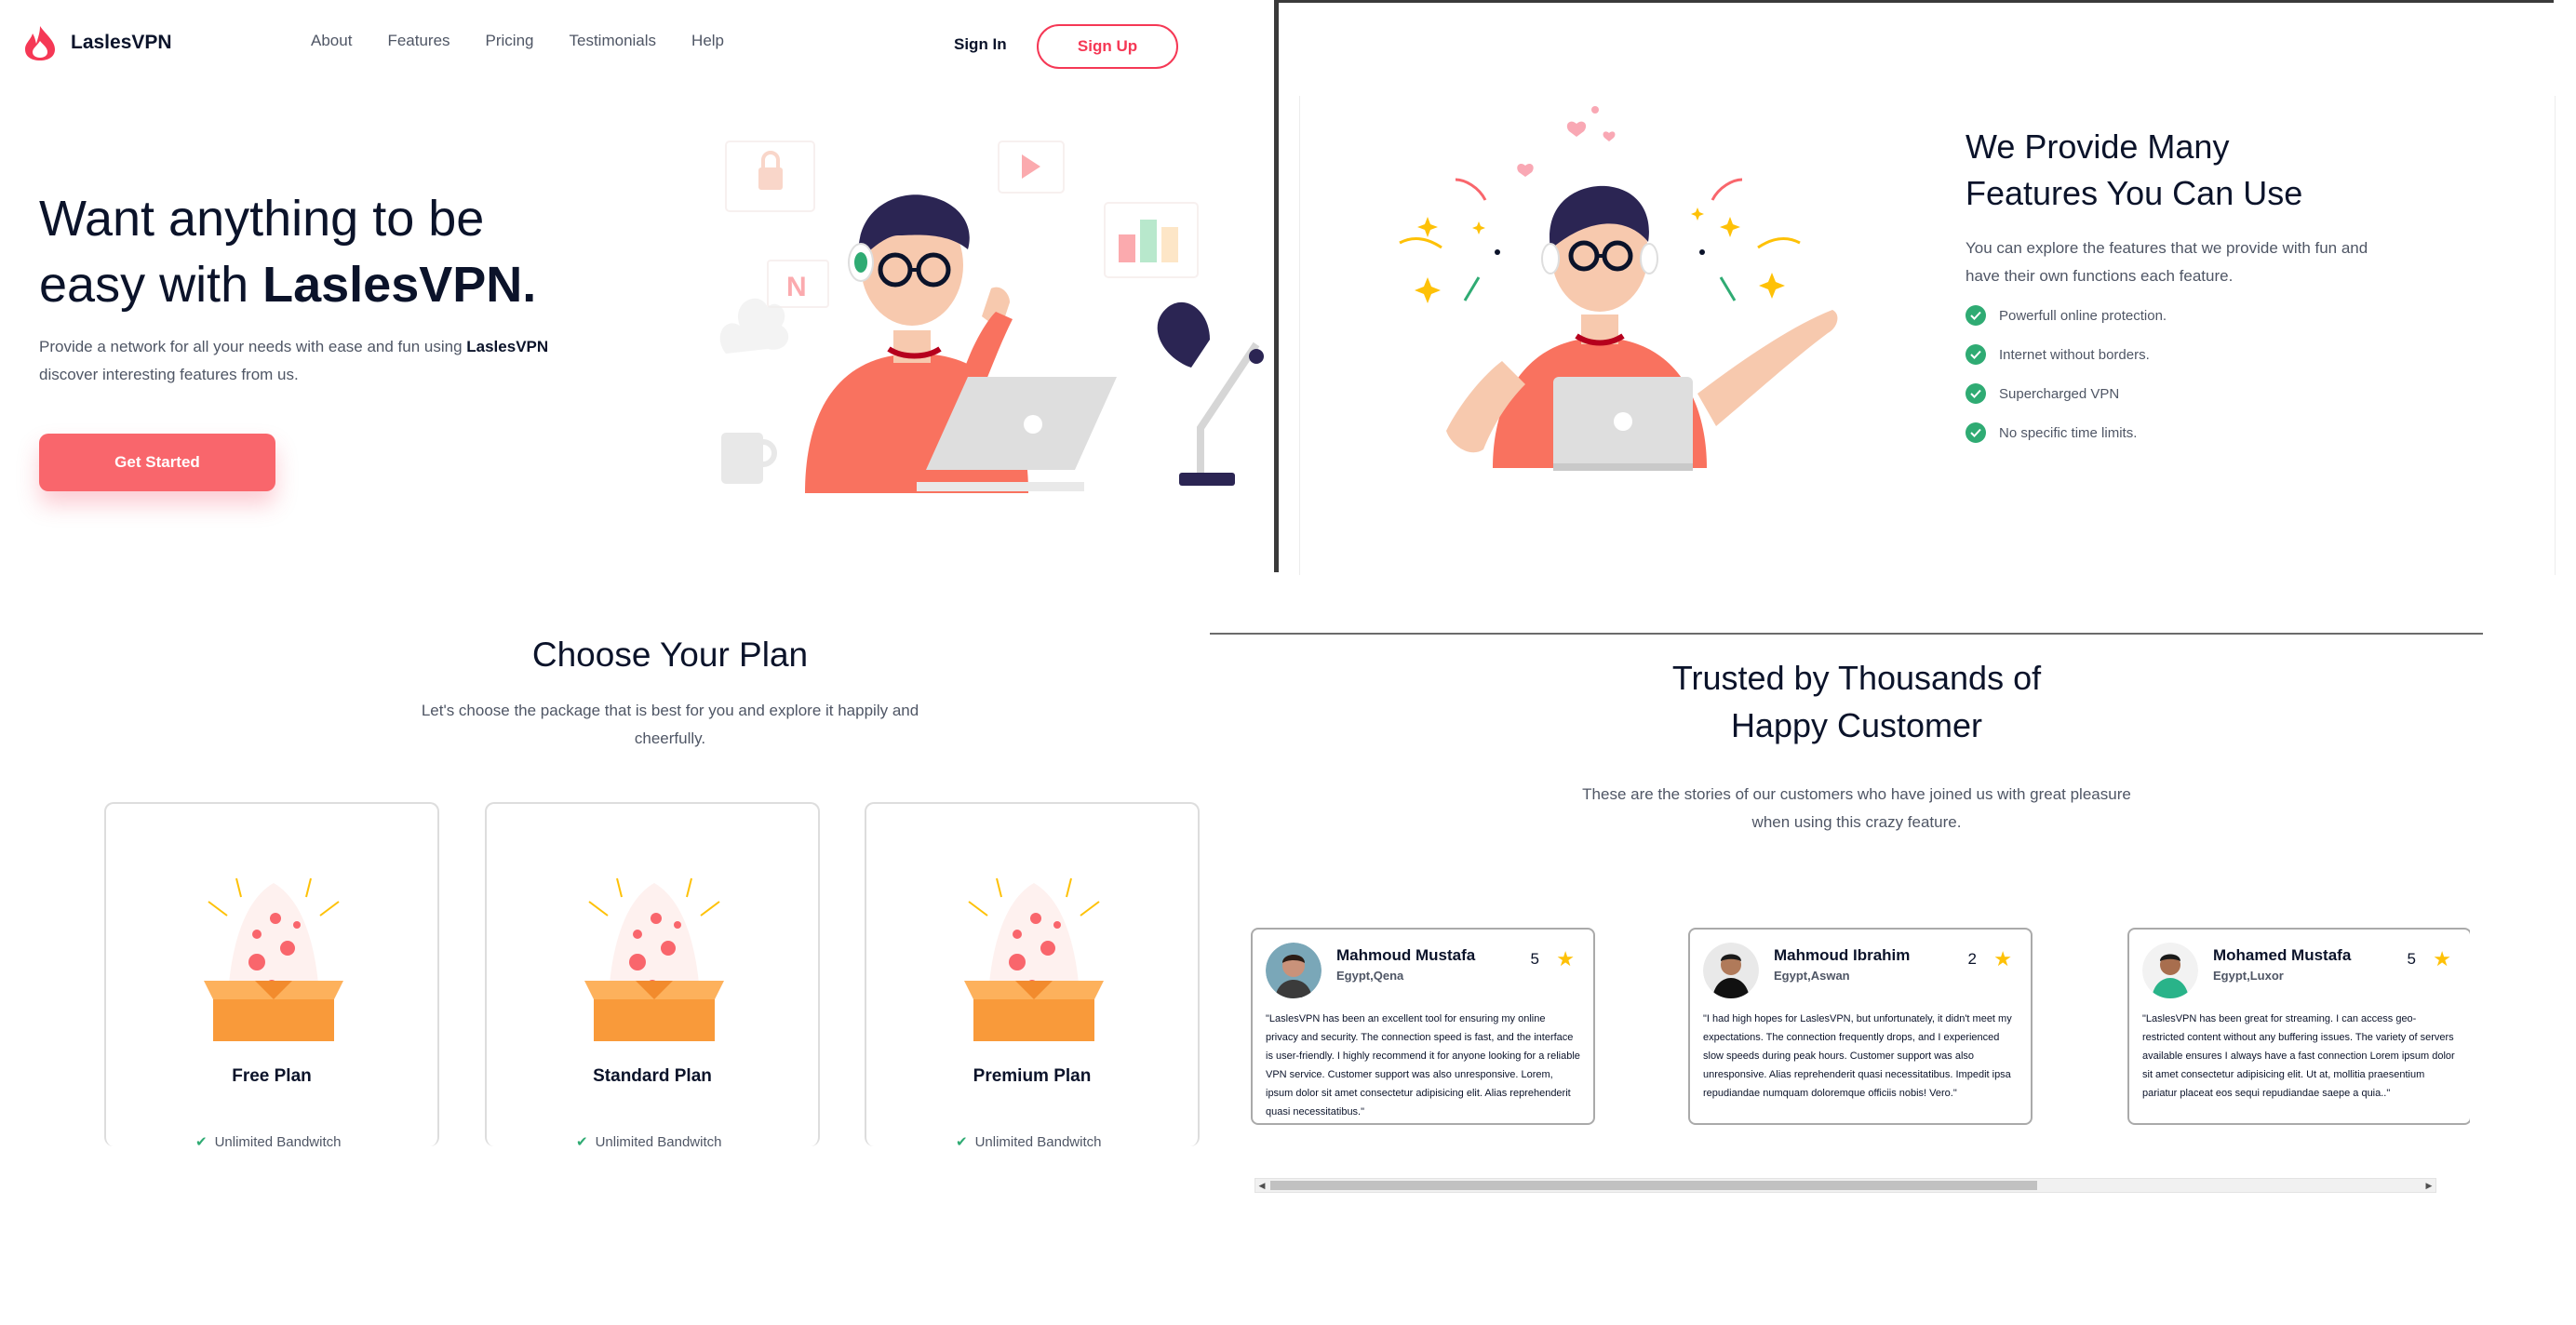 The image size is (2576, 1325). Describe the element at coordinates (1618, 288) in the screenshot. I see `features-illustration` at that location.